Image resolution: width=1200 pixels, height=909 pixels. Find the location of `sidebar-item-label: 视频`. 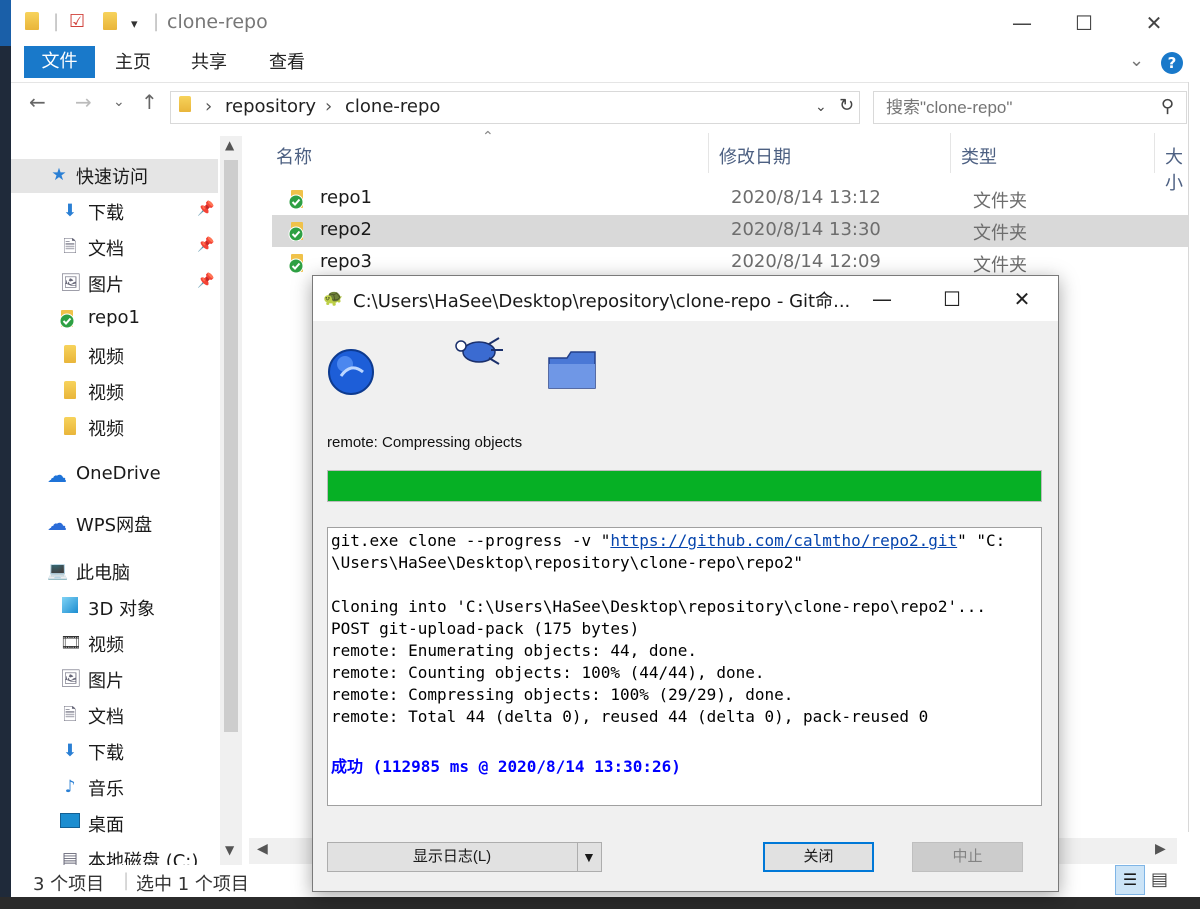

sidebar-item-label: 视频 is located at coordinates (106, 393).